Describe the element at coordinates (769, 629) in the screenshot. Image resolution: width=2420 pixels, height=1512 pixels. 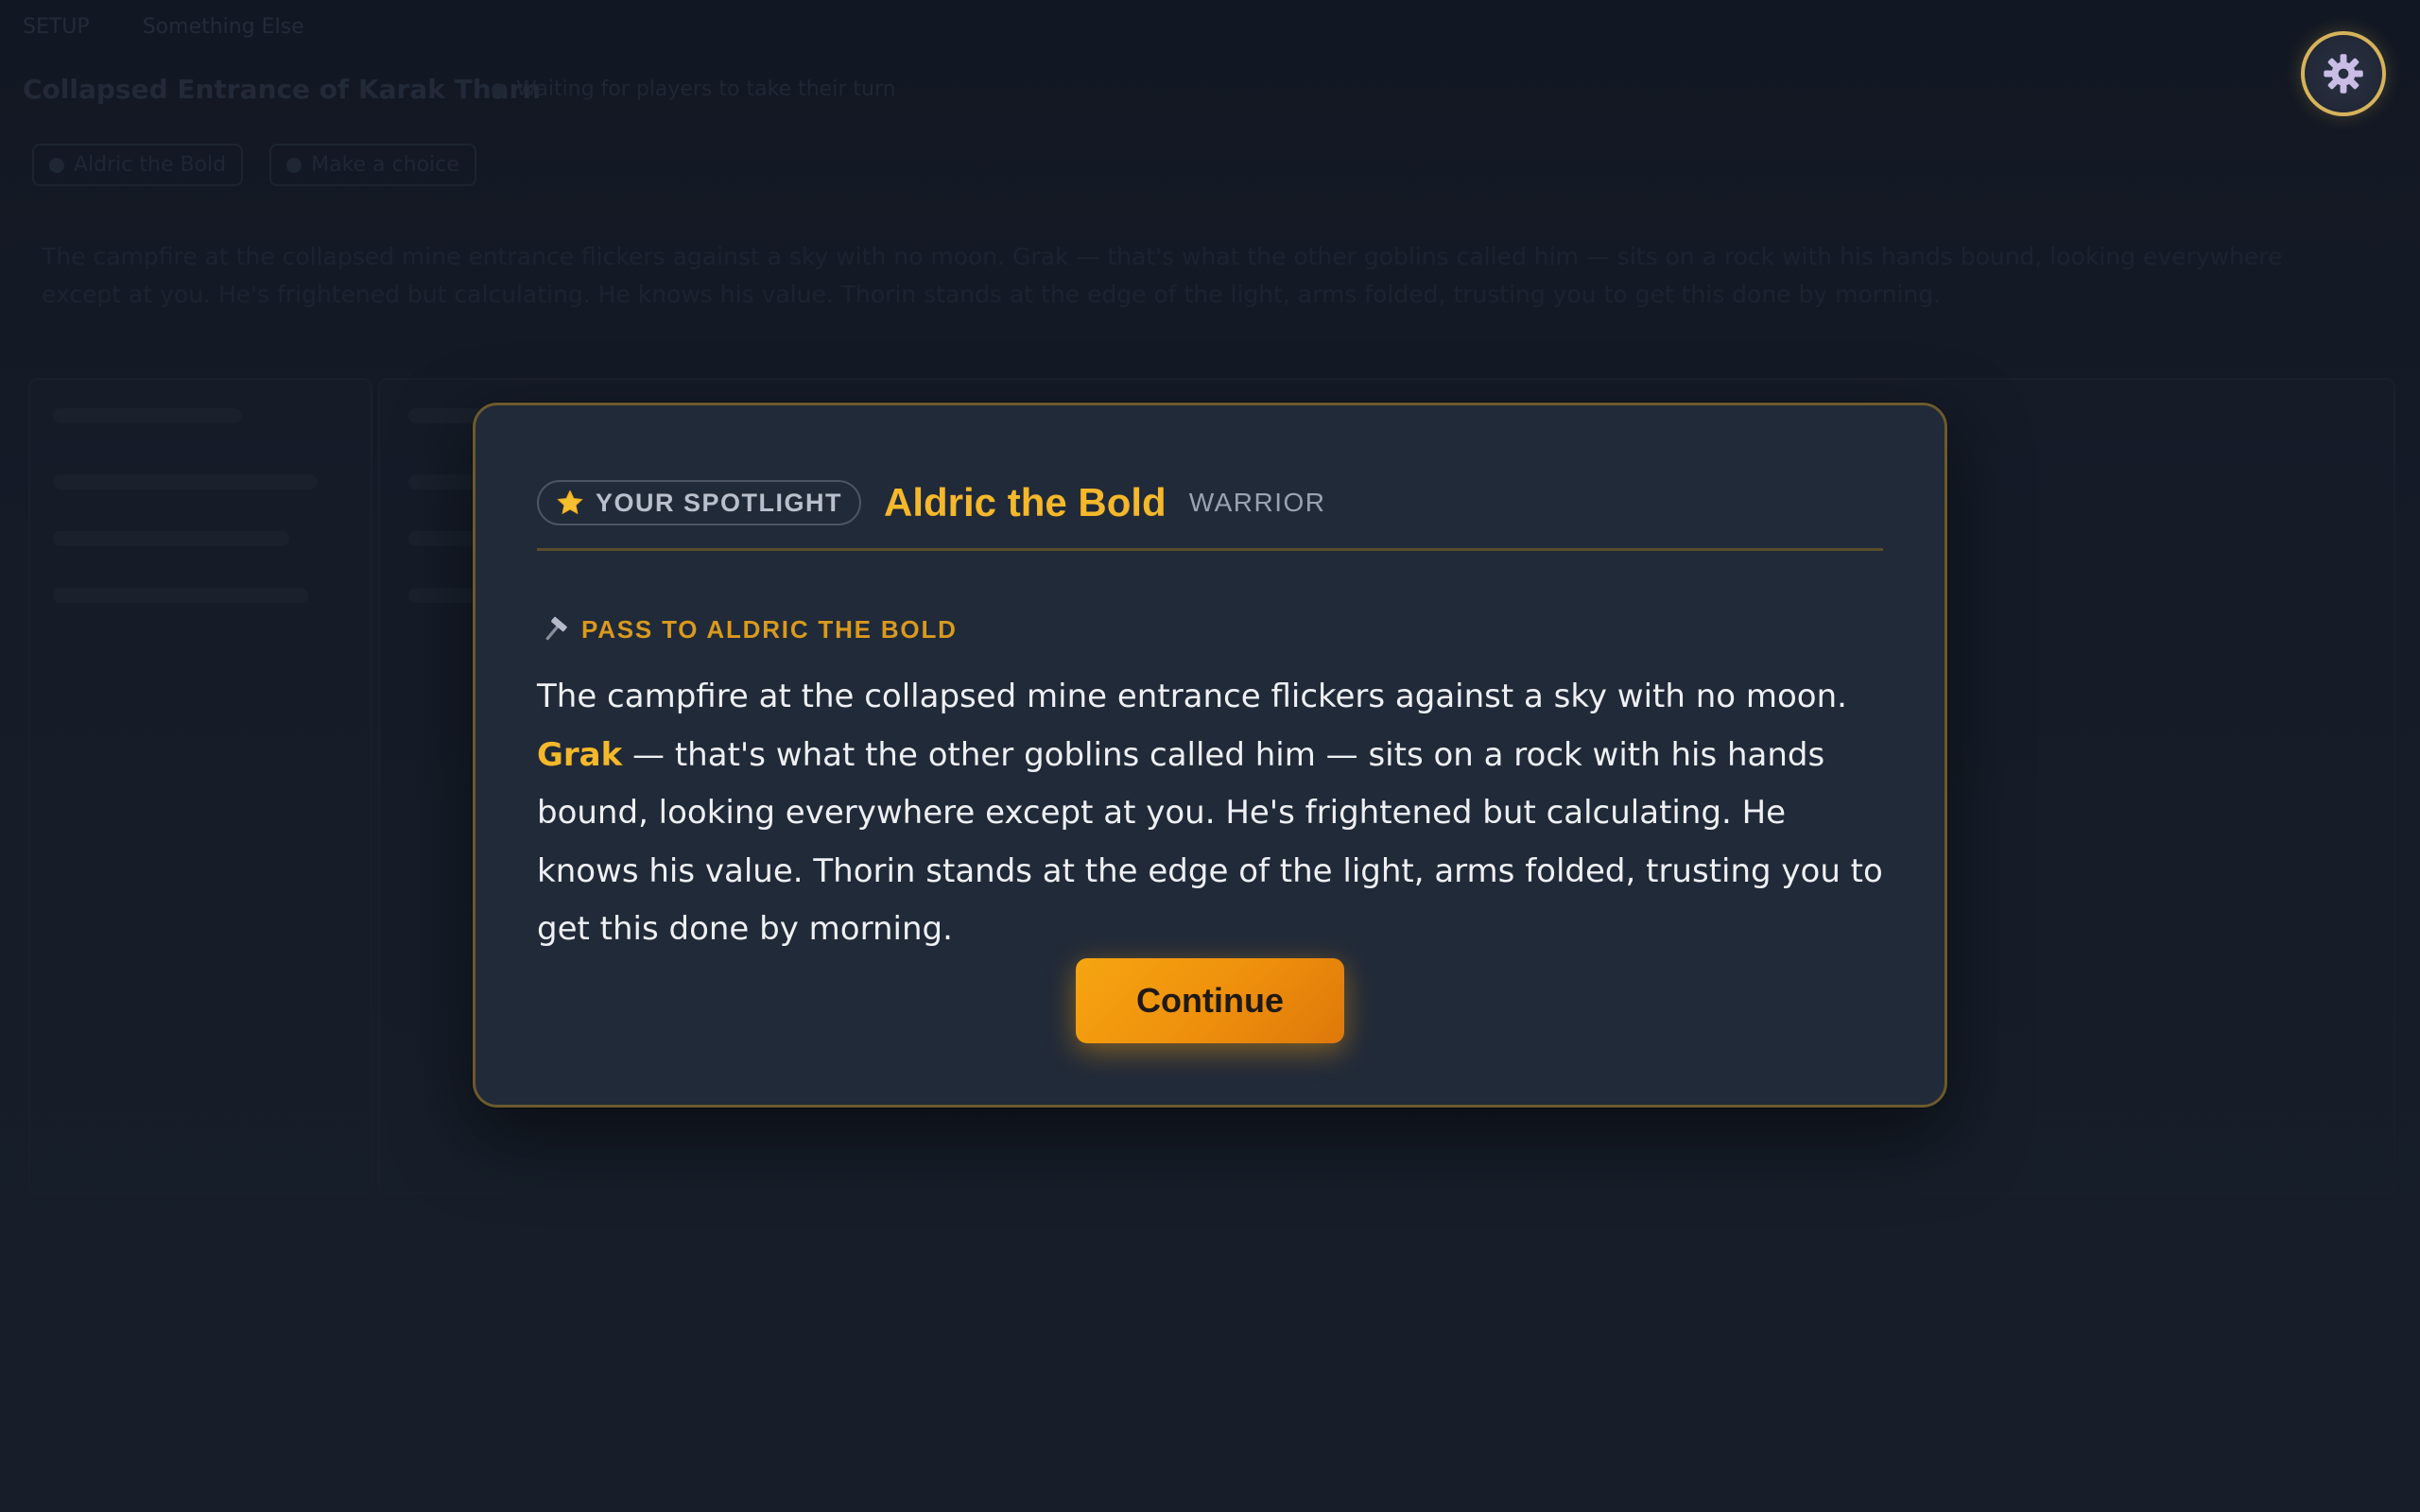
I see `pass-to-label: PASS TO ALDRIC THE BOLD` at that location.